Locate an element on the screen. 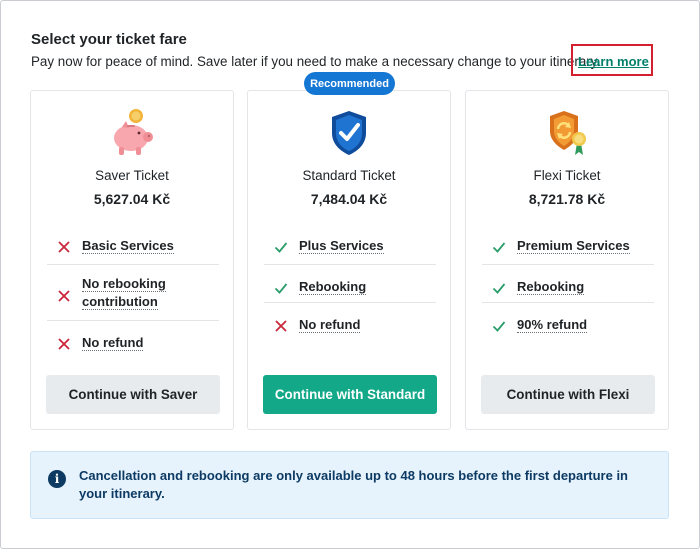 Image resolution: width=700 pixels, height=549 pixels. feature-label: 90% refund is located at coordinates (552, 325).